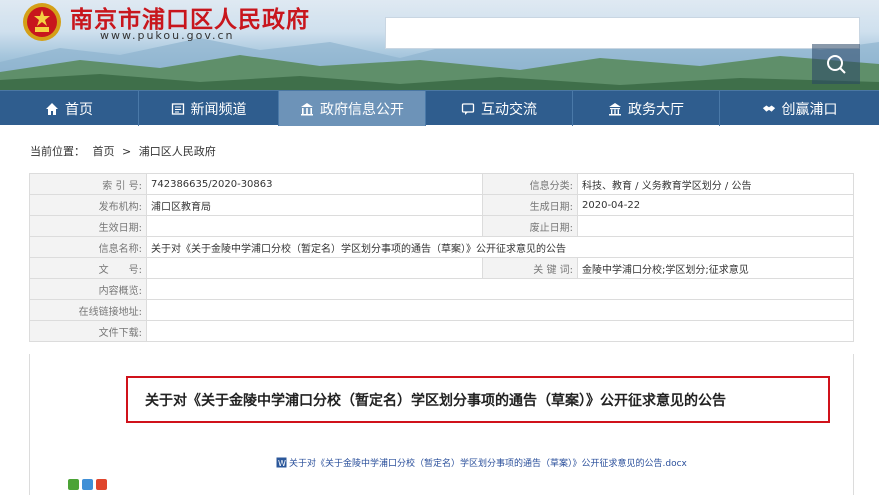  I want to click on doc-no-value, so click(314, 268).